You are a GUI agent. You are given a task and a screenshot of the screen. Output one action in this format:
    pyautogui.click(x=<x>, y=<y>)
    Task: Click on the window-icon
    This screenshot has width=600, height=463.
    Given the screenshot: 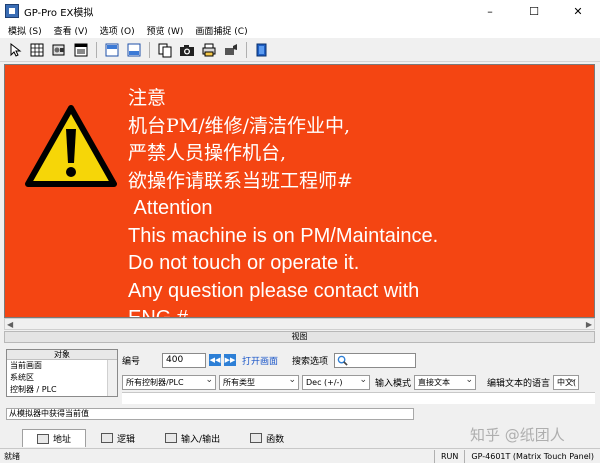 What is the action you would take?
    pyautogui.click(x=81, y=50)
    